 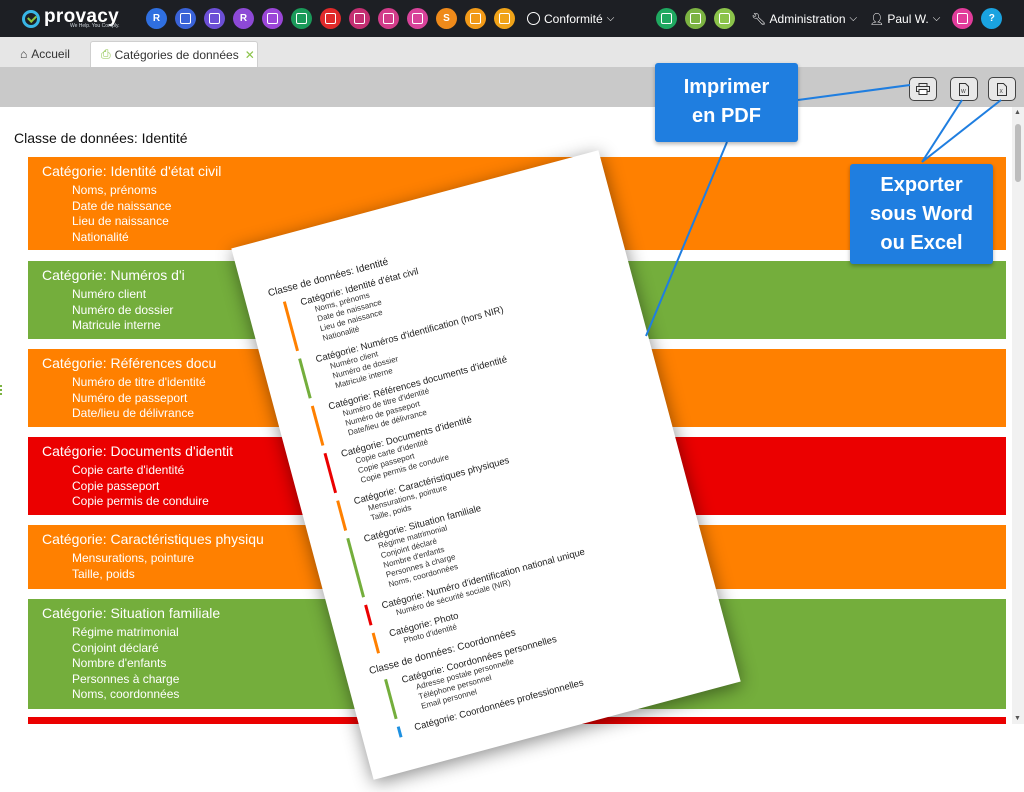 I want to click on team-icon, so click(x=696, y=18).